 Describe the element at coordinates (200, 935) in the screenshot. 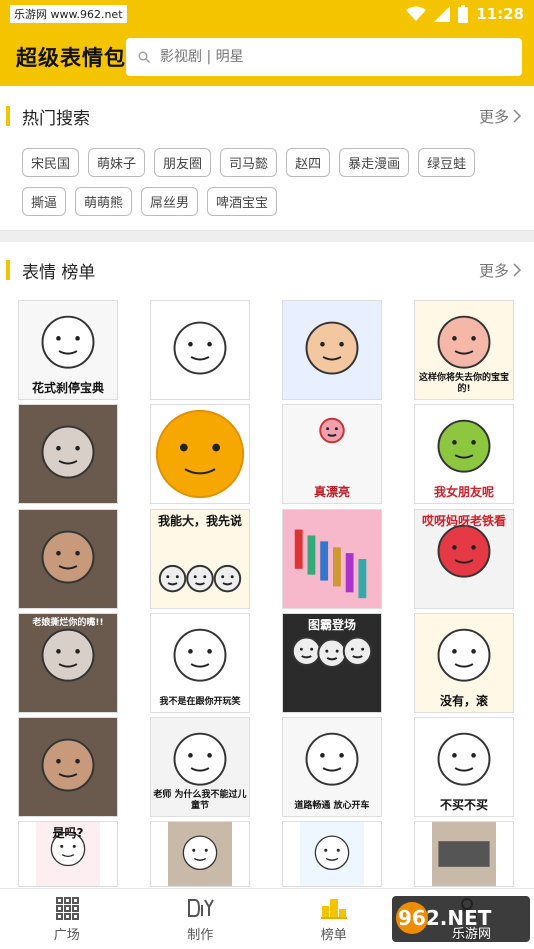

I see `nav-label: 制作` at that location.